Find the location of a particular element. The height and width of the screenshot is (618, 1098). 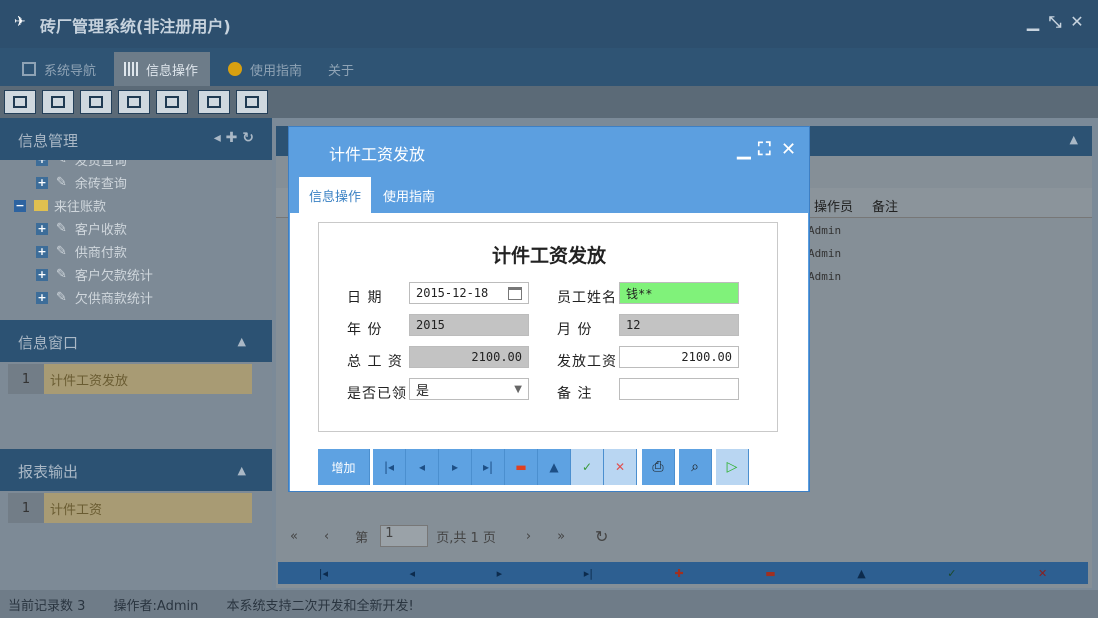

printer-icon: ⎙ is located at coordinates (658, 467).